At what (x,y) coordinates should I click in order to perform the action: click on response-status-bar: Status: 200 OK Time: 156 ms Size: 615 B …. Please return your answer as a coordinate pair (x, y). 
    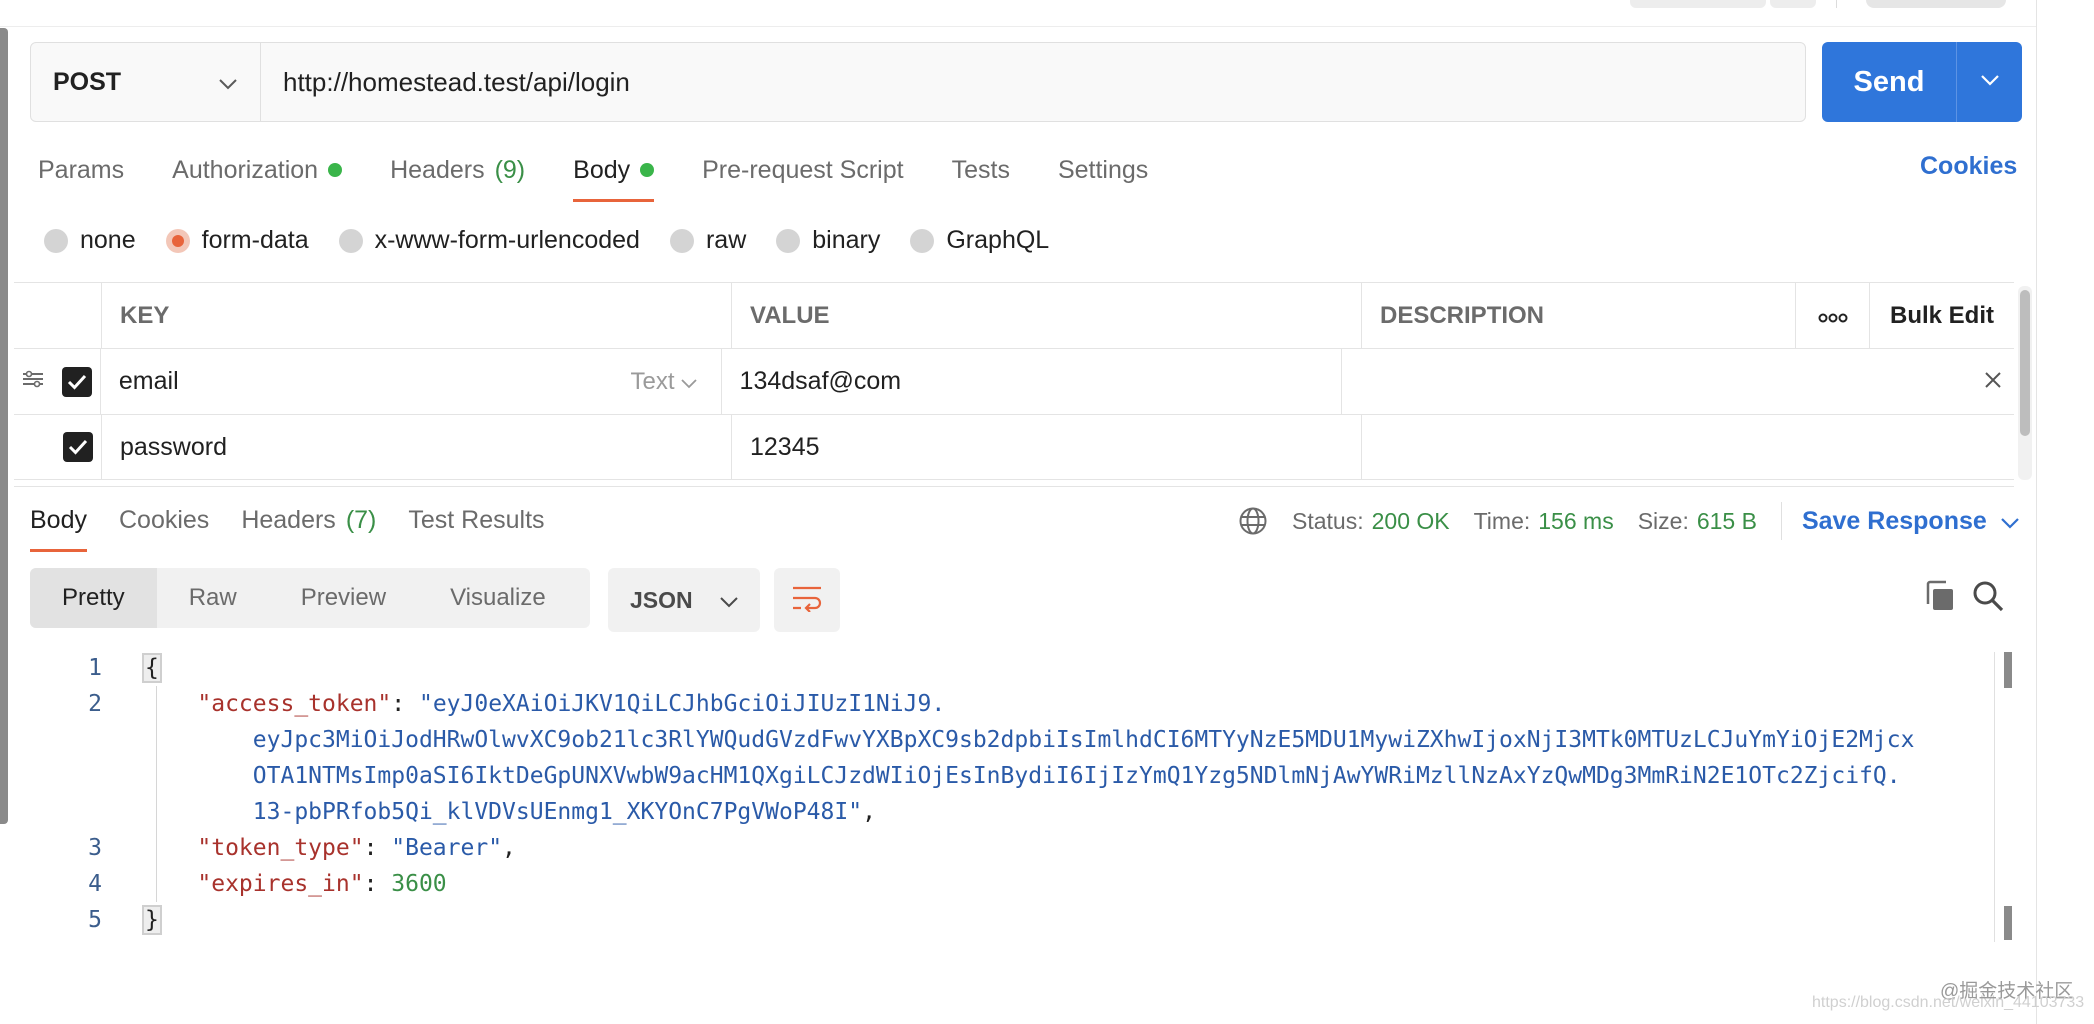
    Looking at the image, I should click on (1628, 521).